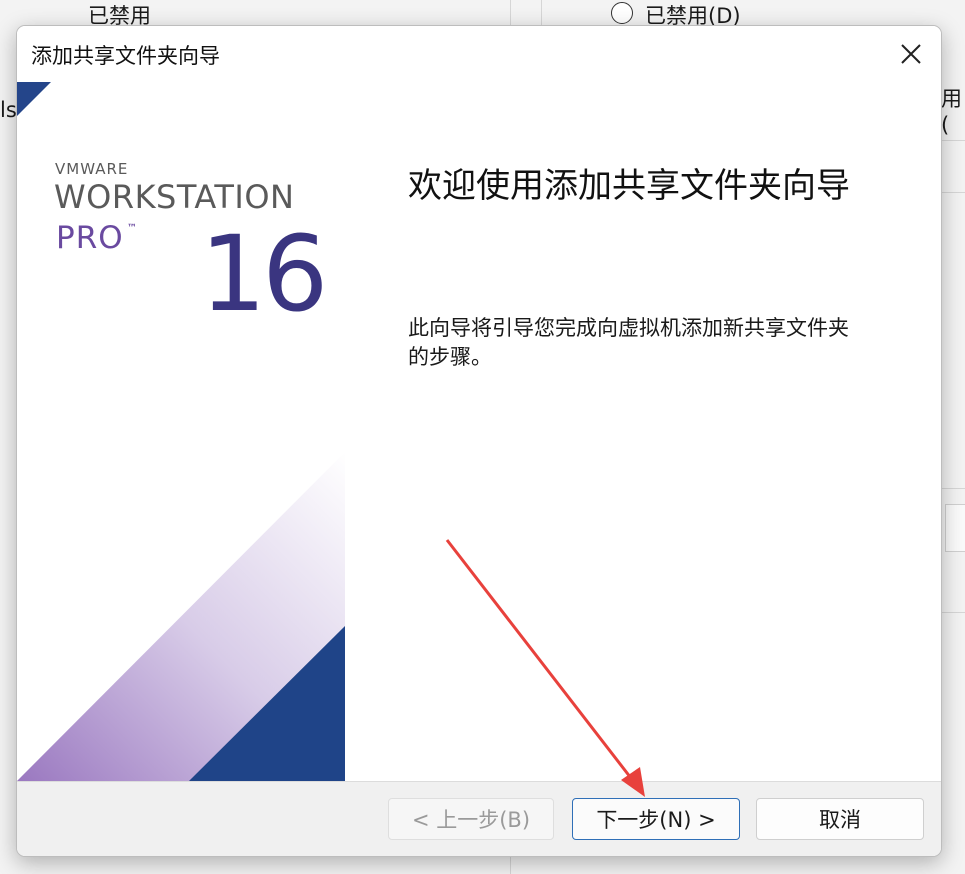 Image resolution: width=965 pixels, height=874 pixels. I want to click on background-button-edge, so click(955, 528).